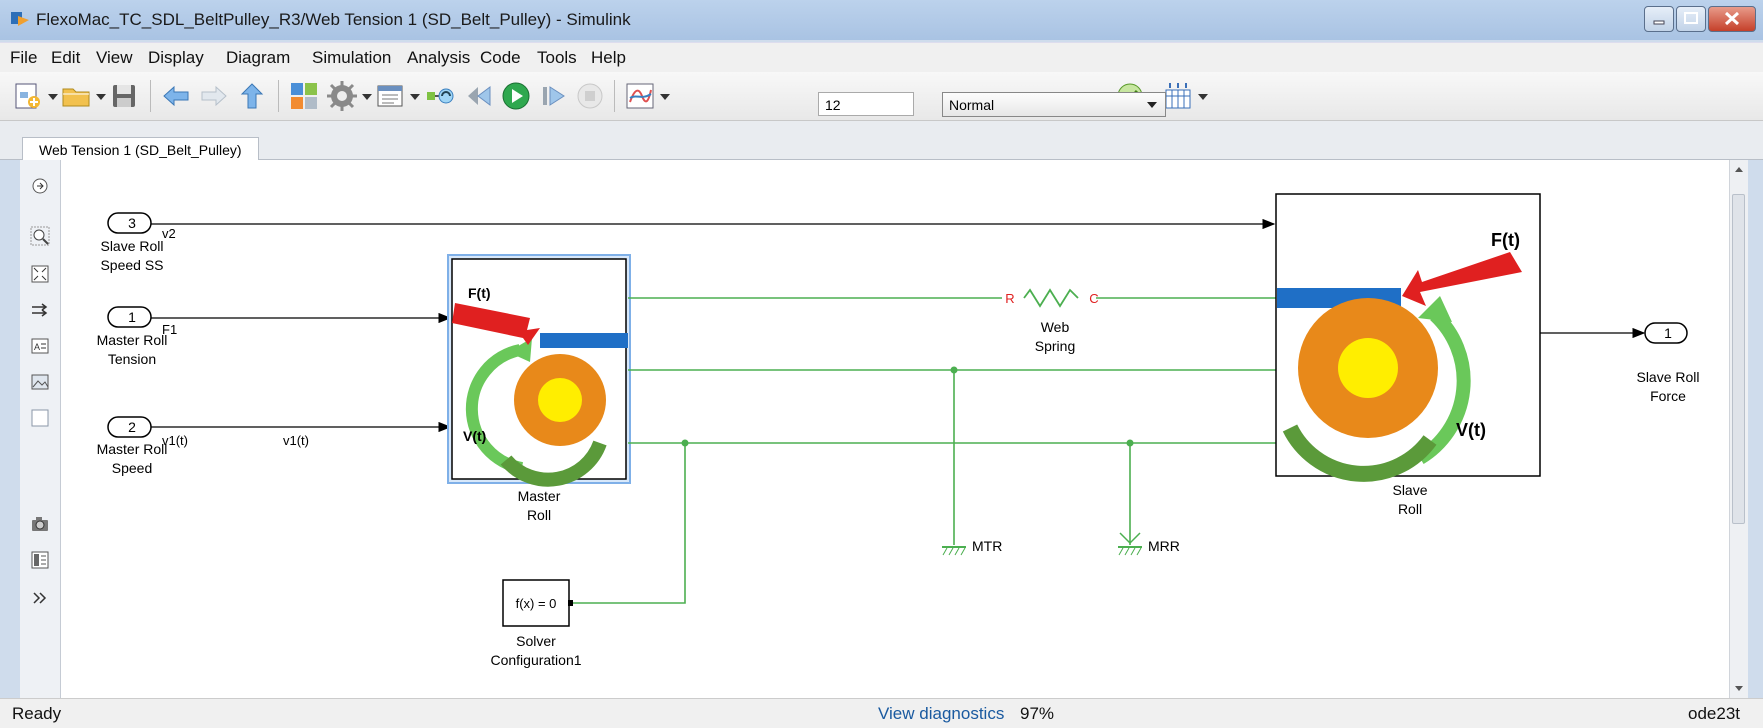 The width and height of the screenshot is (1763, 728). What do you see at coordinates (53, 97) in the screenshot?
I see `new-model-dropdown-icon` at bounding box center [53, 97].